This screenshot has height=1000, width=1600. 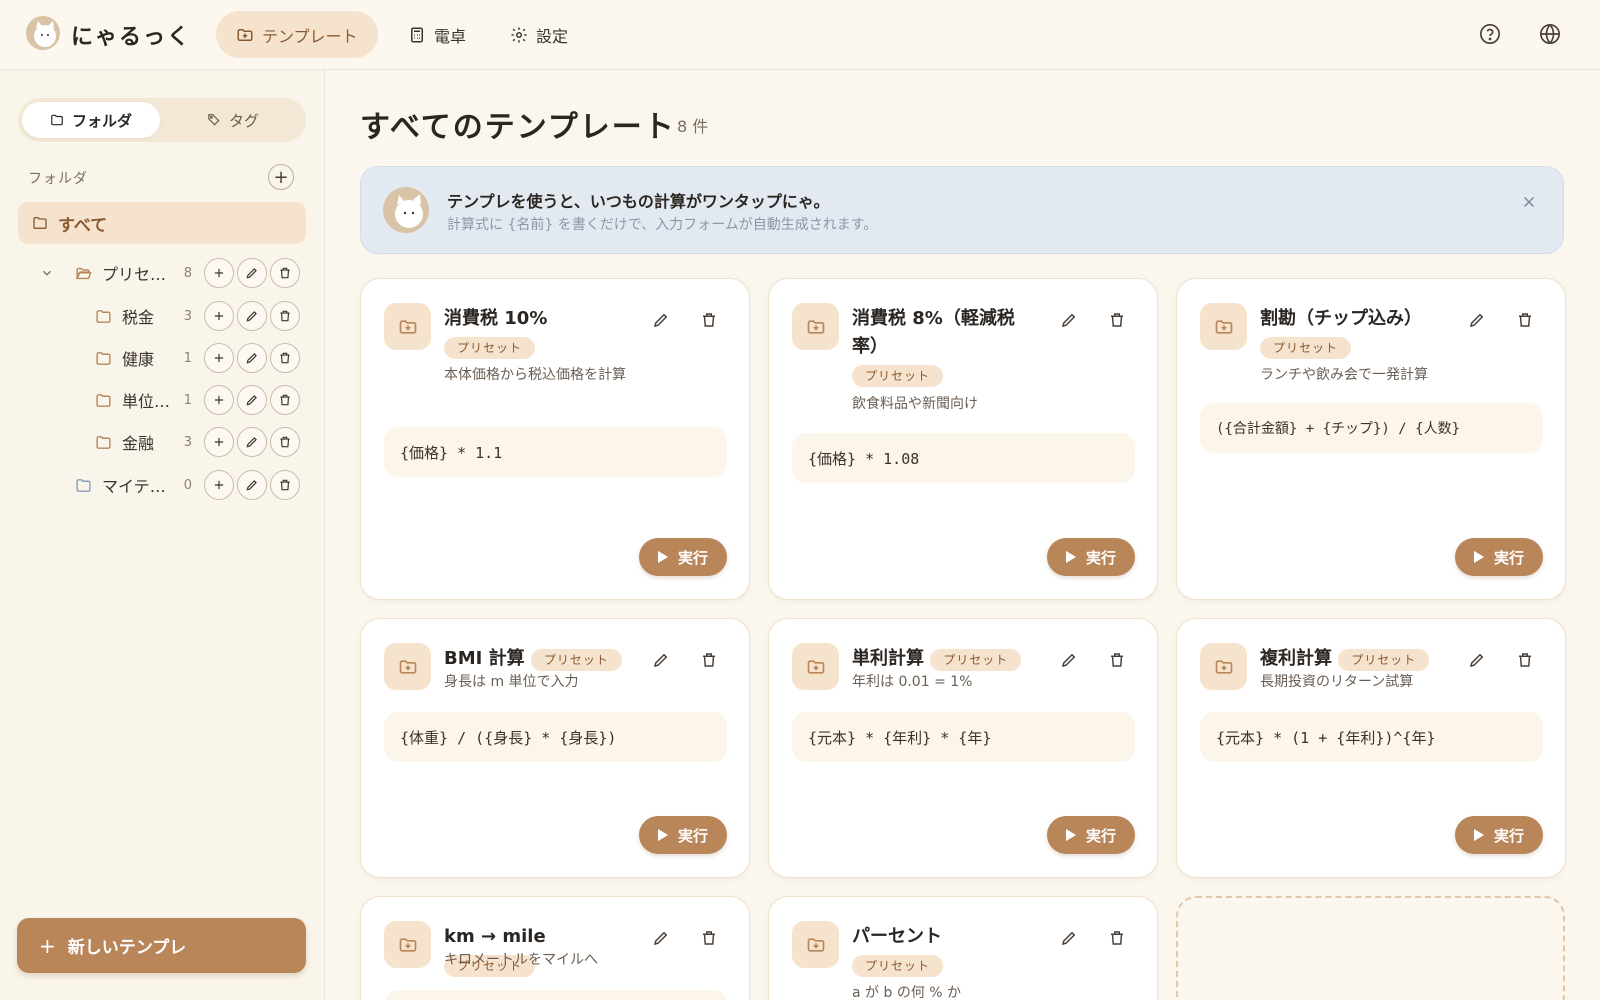 I want to click on globe-icon, so click(x=1550, y=34).